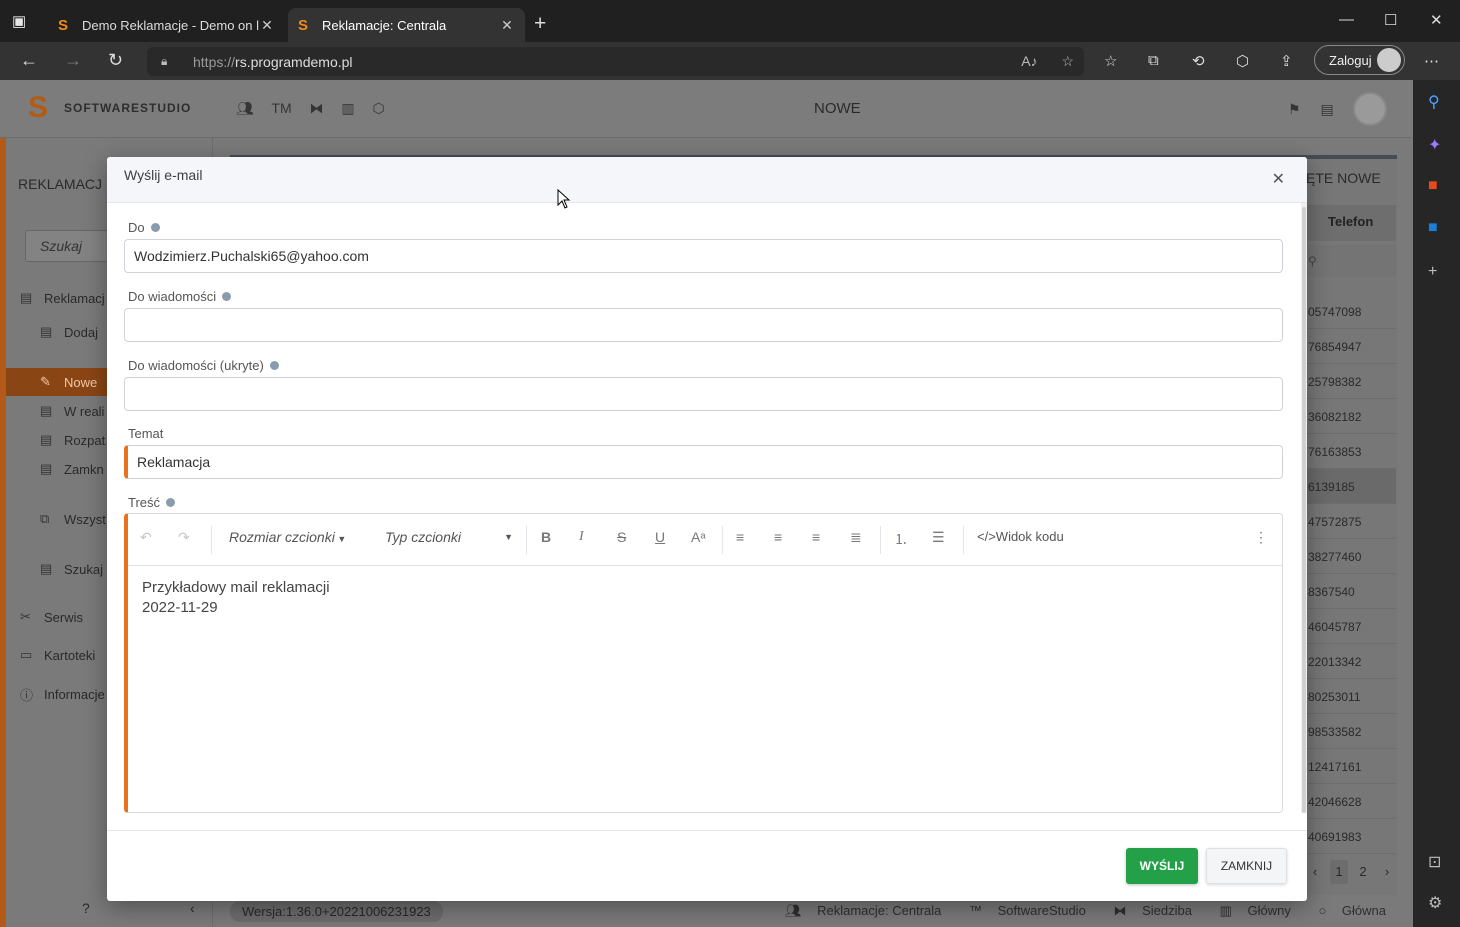 The width and height of the screenshot is (1460, 927). What do you see at coordinates (856, 537) in the screenshot?
I see `align-justify-icon: ≣` at bounding box center [856, 537].